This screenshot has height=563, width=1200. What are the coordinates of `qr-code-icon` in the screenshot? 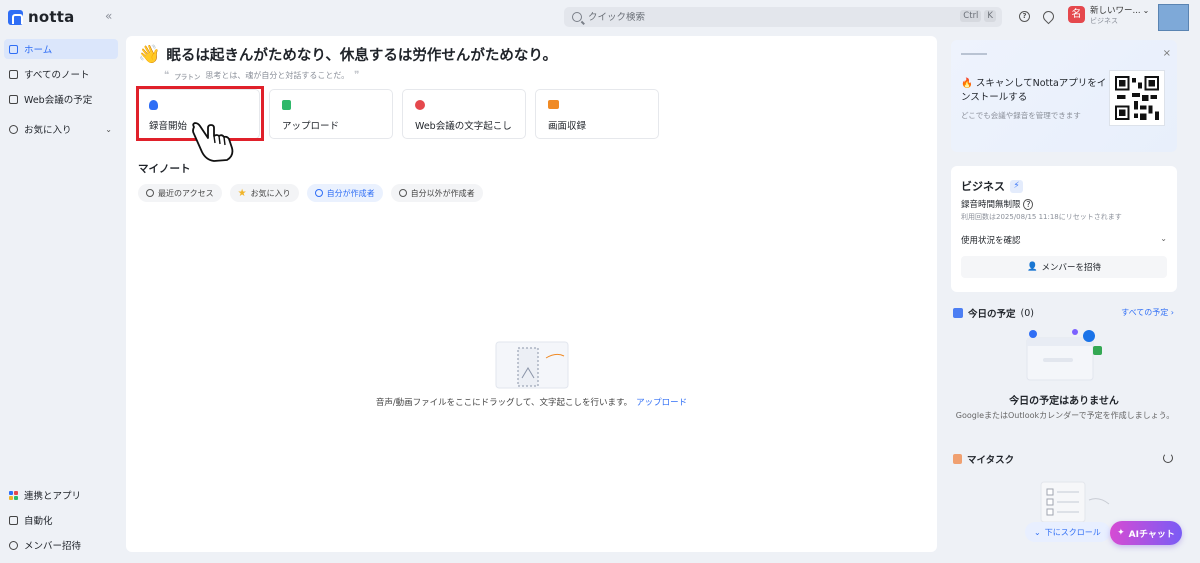 It's located at (1137, 98).